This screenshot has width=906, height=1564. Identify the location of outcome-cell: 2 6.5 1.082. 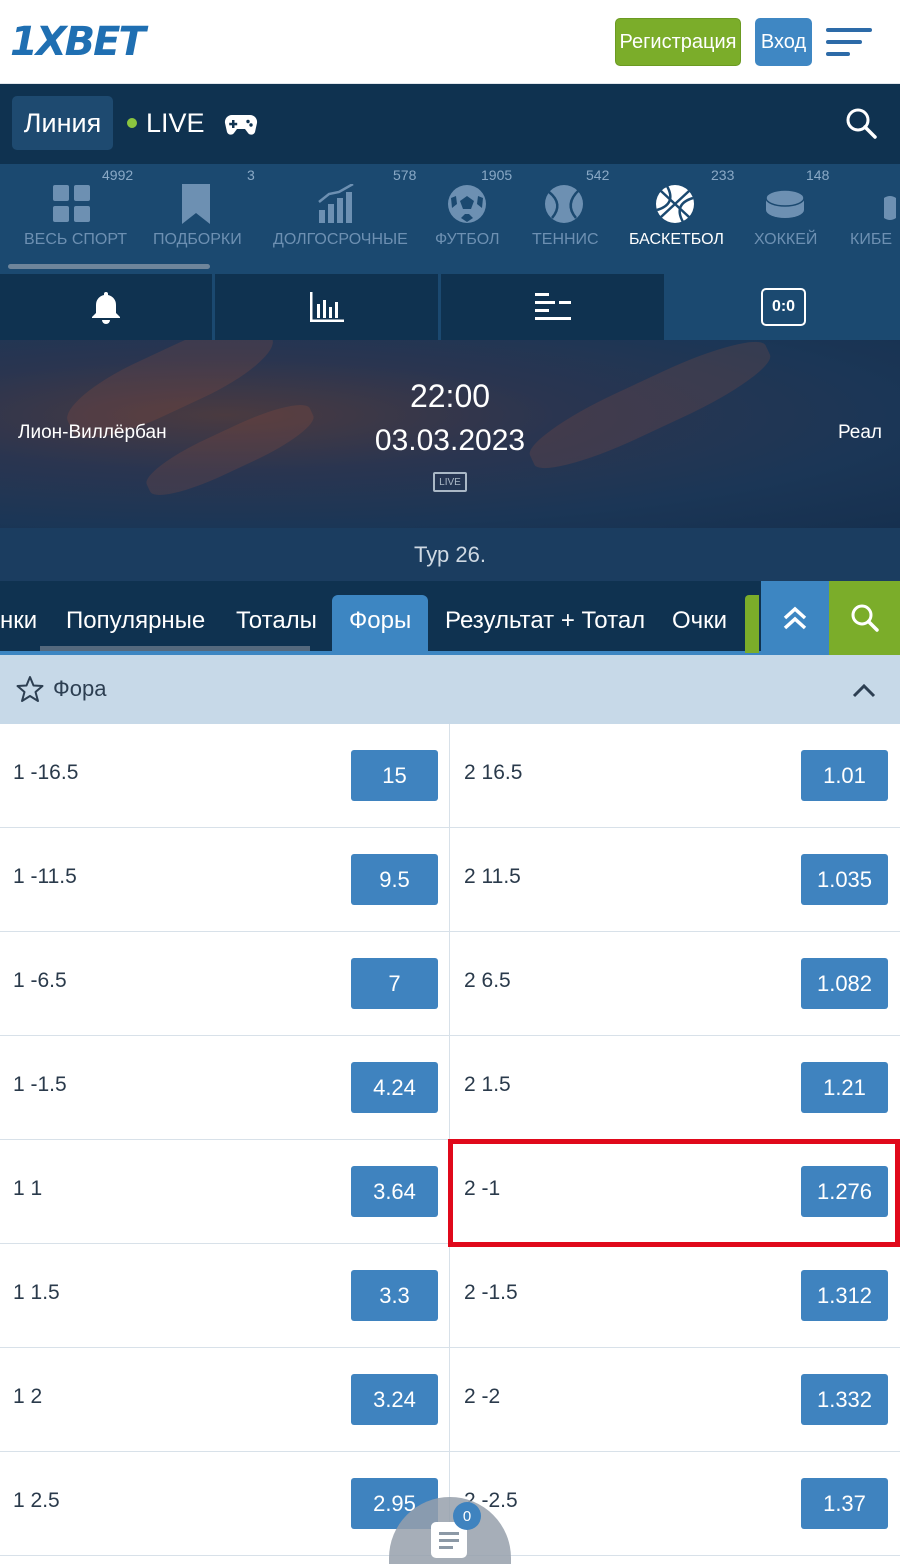
(675, 984).